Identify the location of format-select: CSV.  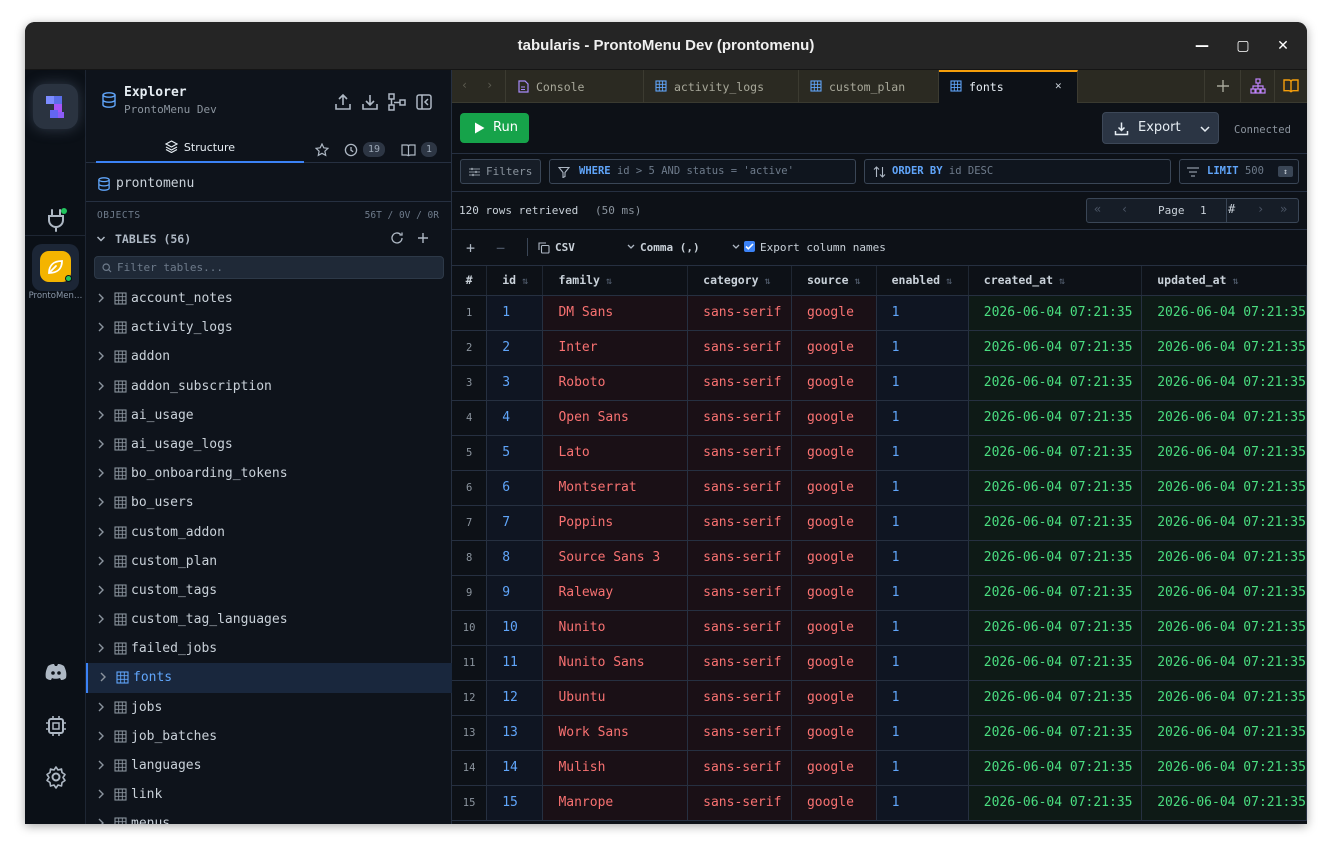
(565, 247).